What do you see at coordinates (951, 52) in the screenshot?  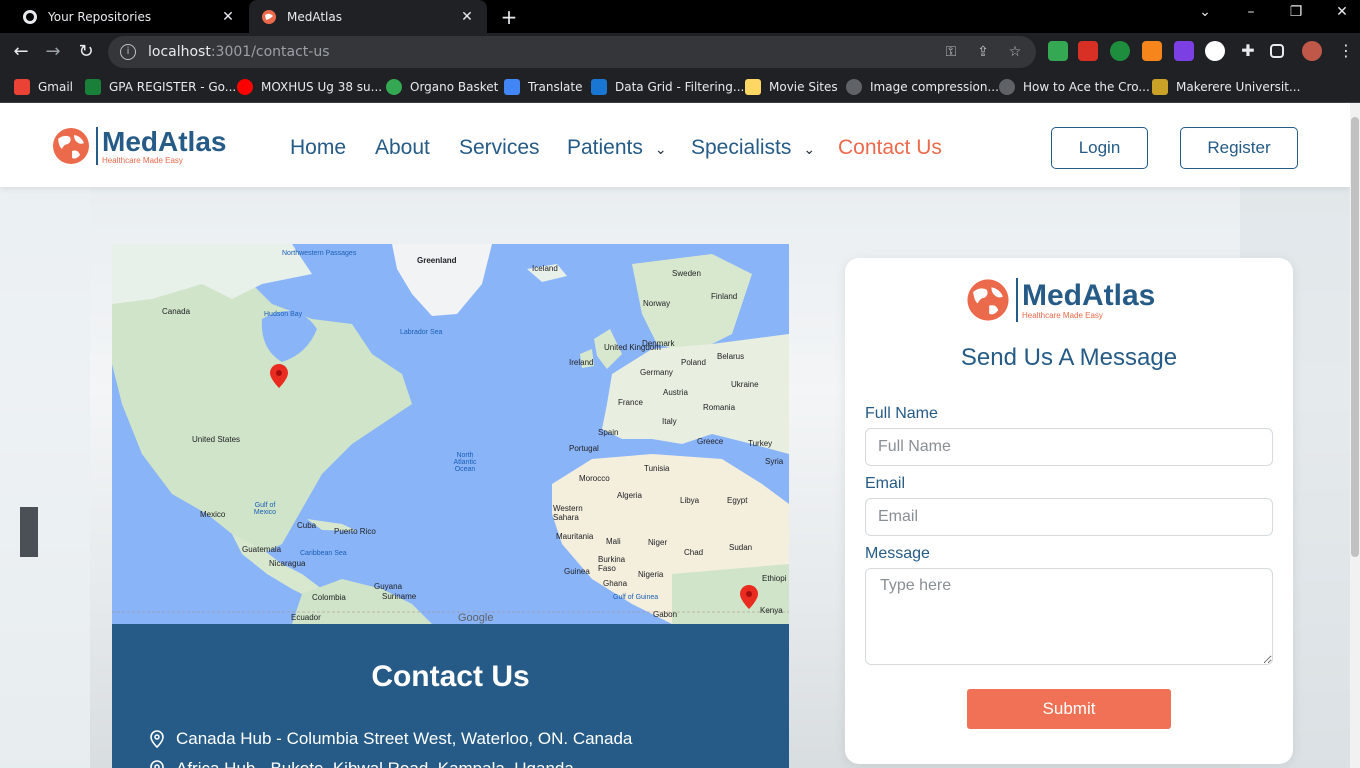 I see `key-icon: ⚿` at bounding box center [951, 52].